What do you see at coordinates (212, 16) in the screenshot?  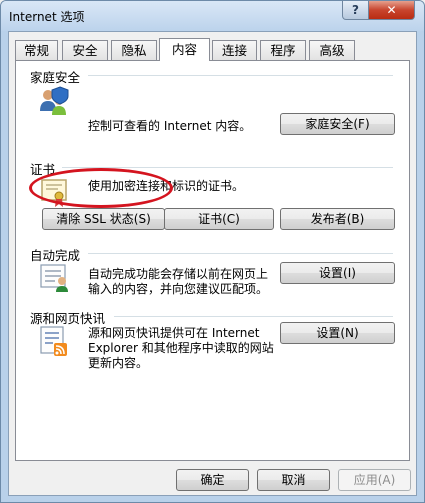 I see `title-bar: Internet 选项 ? ✕` at bounding box center [212, 16].